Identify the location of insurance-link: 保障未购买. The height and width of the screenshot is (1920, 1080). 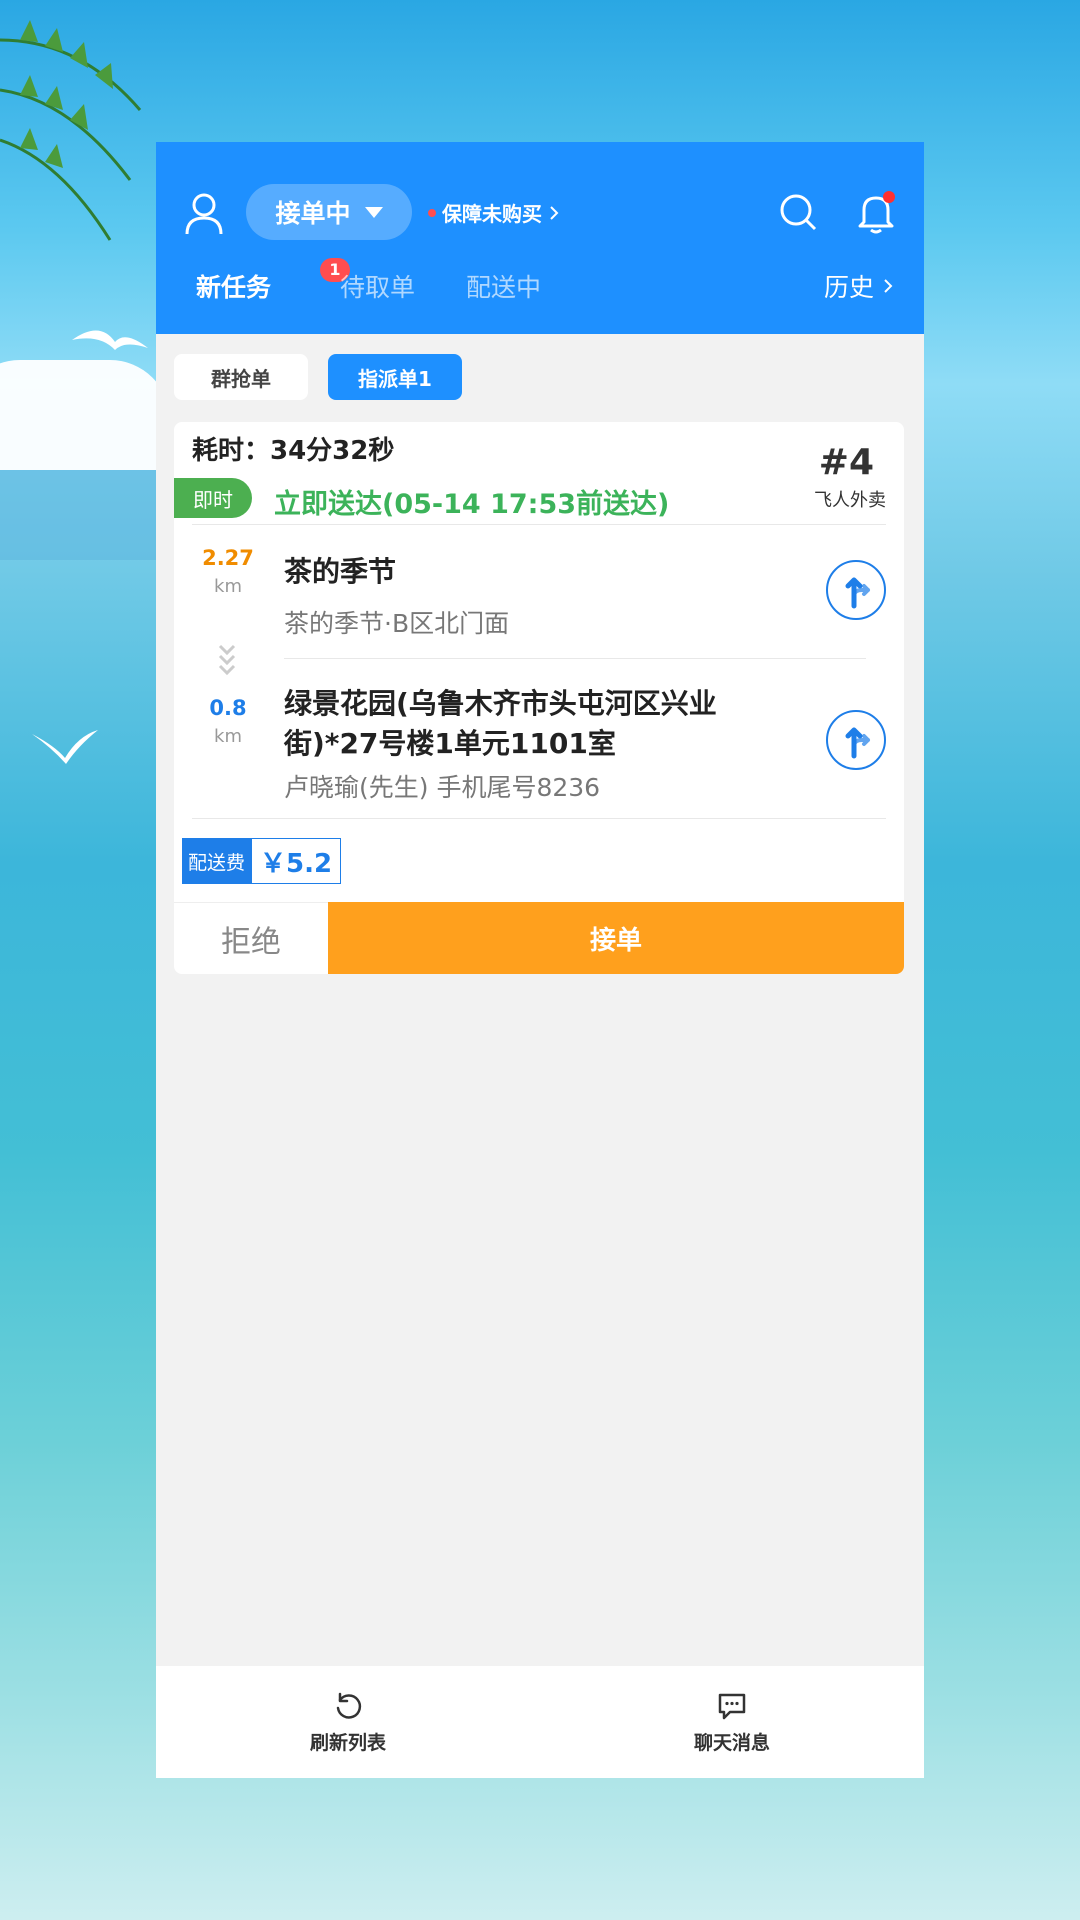
(494, 212).